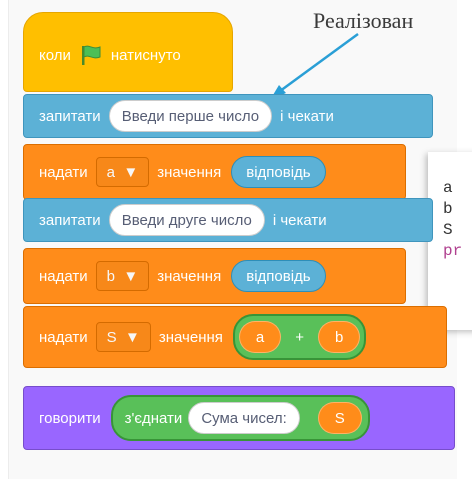 The width and height of the screenshot is (472, 479). Describe the element at coordinates (186, 220) in the screenshot. I see `question-input: Введи друге число` at that location.